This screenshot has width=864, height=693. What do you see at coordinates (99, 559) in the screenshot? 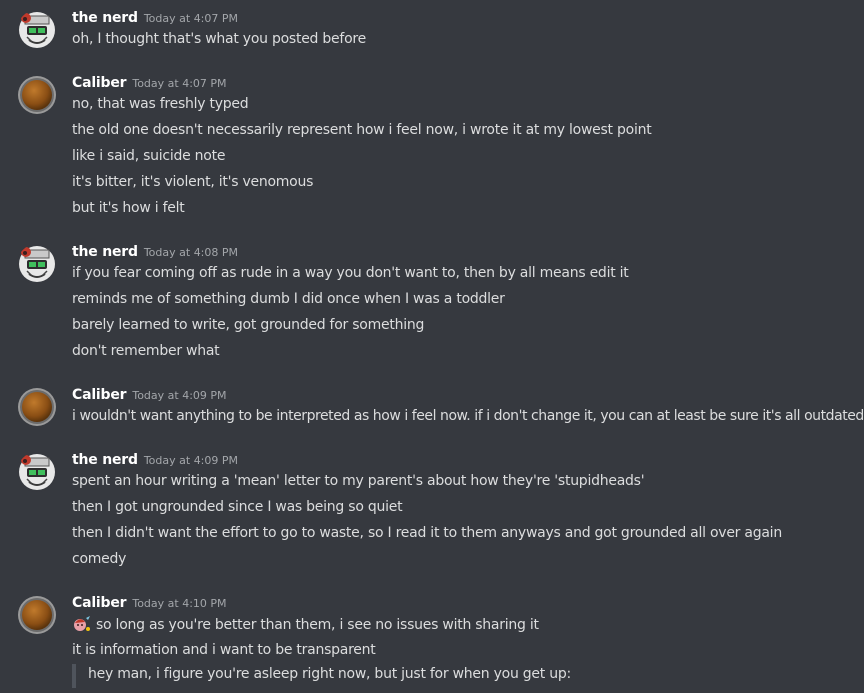
I see `message-text: comedy` at bounding box center [99, 559].